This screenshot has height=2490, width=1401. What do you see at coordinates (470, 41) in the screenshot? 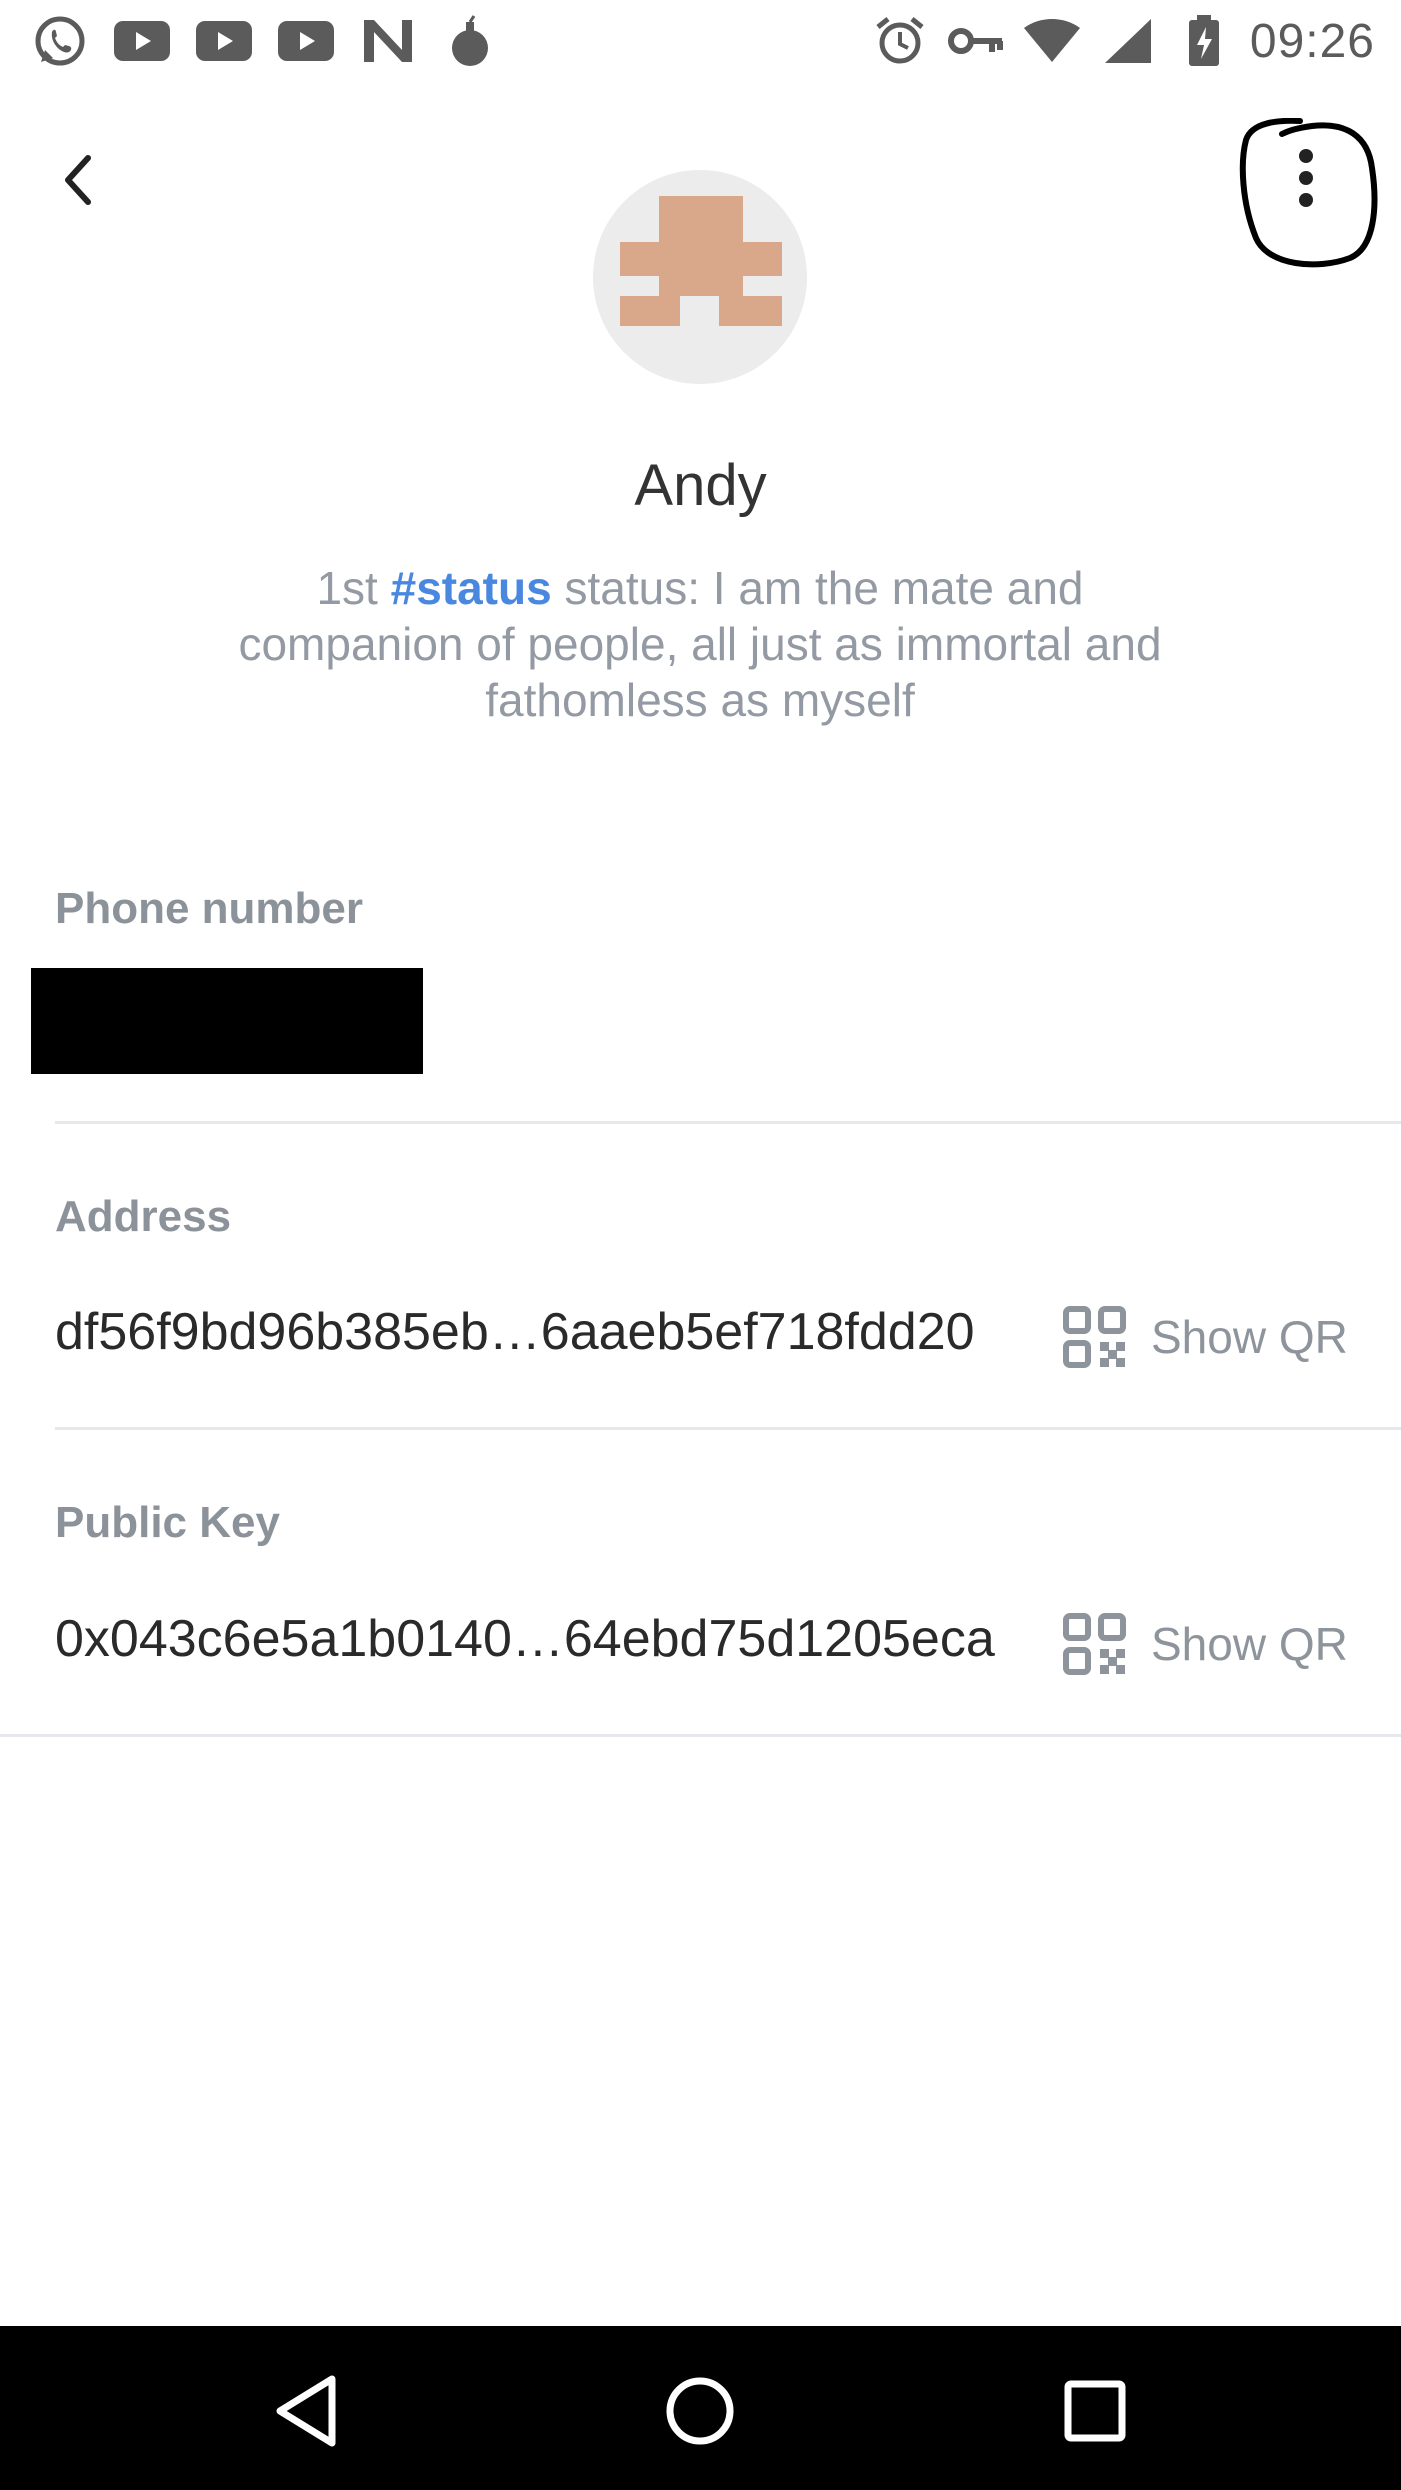
I see `bomb-icon` at bounding box center [470, 41].